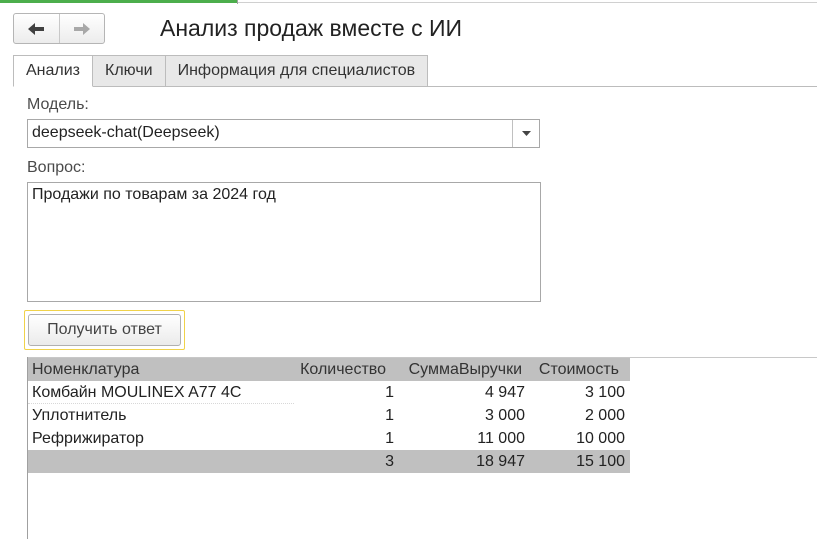 The width and height of the screenshot is (817, 539). Describe the element at coordinates (58, 104) in the screenshot. I see `model-label: Модель:` at that location.